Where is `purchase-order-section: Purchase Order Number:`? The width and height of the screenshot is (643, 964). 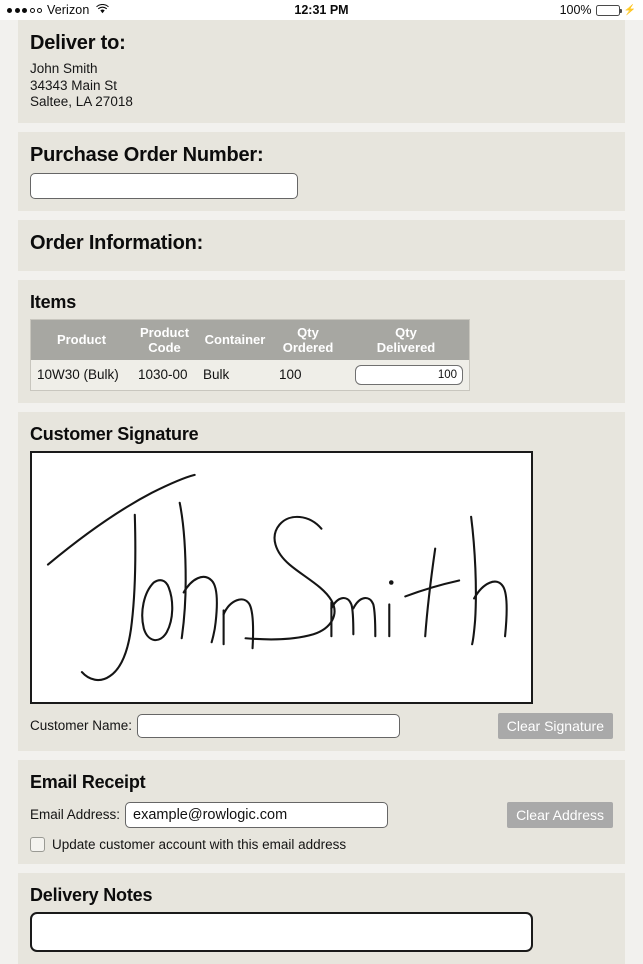
purchase-order-section: Purchase Order Number: is located at coordinates (321, 171).